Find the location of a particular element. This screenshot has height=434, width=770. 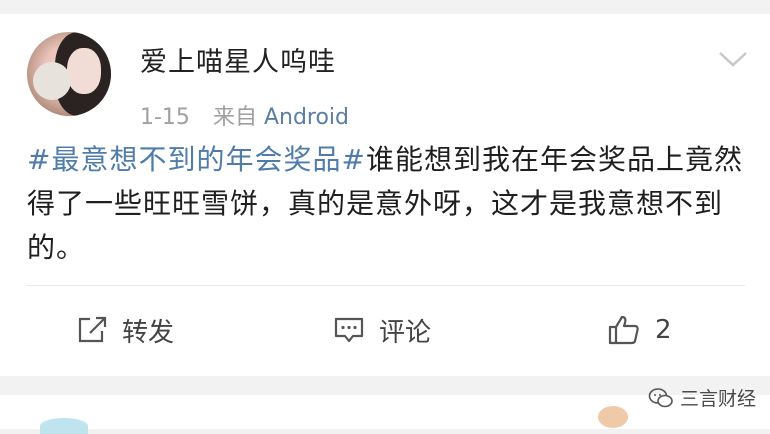

repost-icon is located at coordinates (92, 329).